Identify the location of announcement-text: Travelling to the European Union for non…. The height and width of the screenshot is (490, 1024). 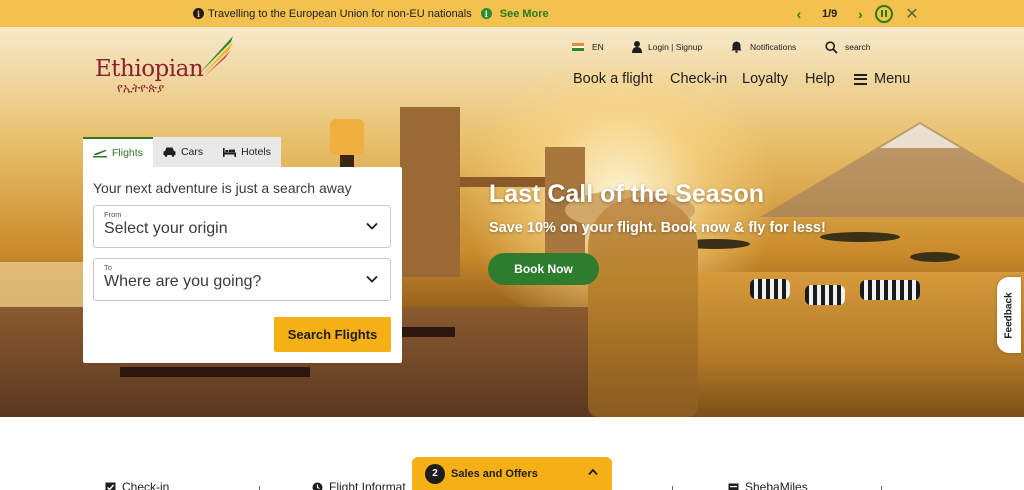
(340, 13).